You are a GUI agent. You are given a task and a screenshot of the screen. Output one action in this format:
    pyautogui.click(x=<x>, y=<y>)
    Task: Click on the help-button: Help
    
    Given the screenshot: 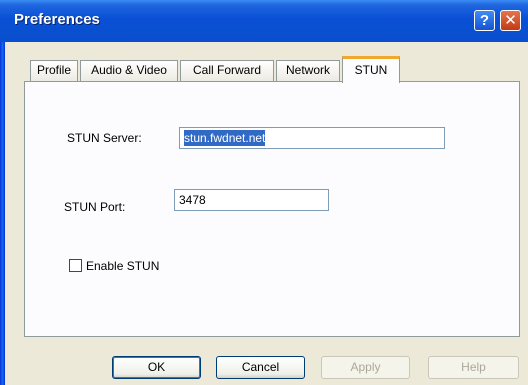 What is the action you would take?
    pyautogui.click(x=473, y=367)
    